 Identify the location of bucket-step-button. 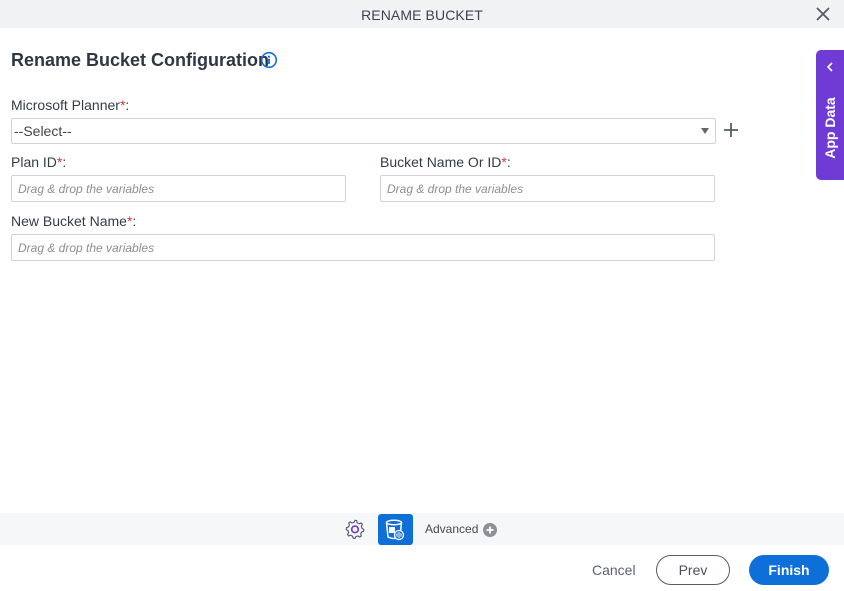
(395, 529).